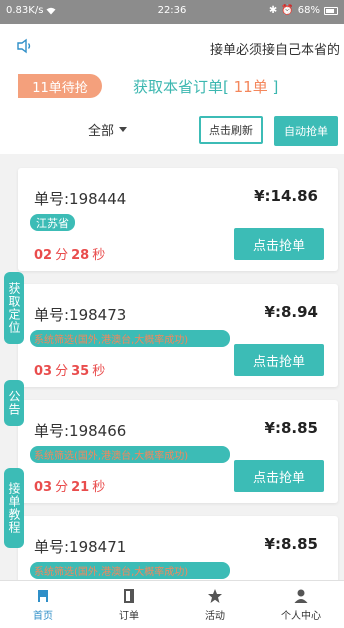 The width and height of the screenshot is (344, 628). Describe the element at coordinates (275, 87) in the screenshot. I see `fetch-suffix: ]` at that location.